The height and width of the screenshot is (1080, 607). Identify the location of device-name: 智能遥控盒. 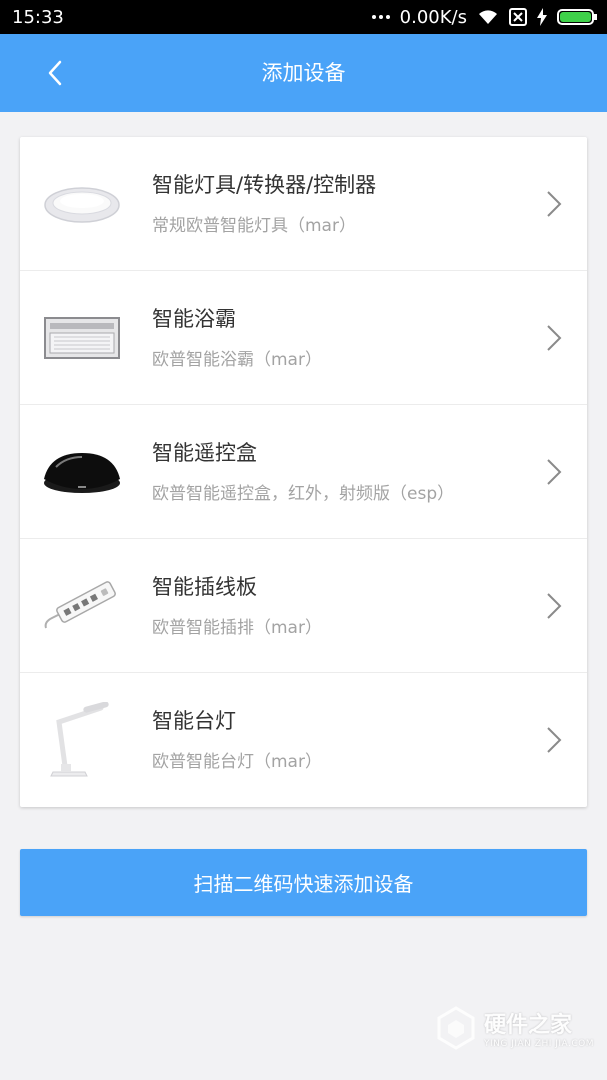
(204, 453).